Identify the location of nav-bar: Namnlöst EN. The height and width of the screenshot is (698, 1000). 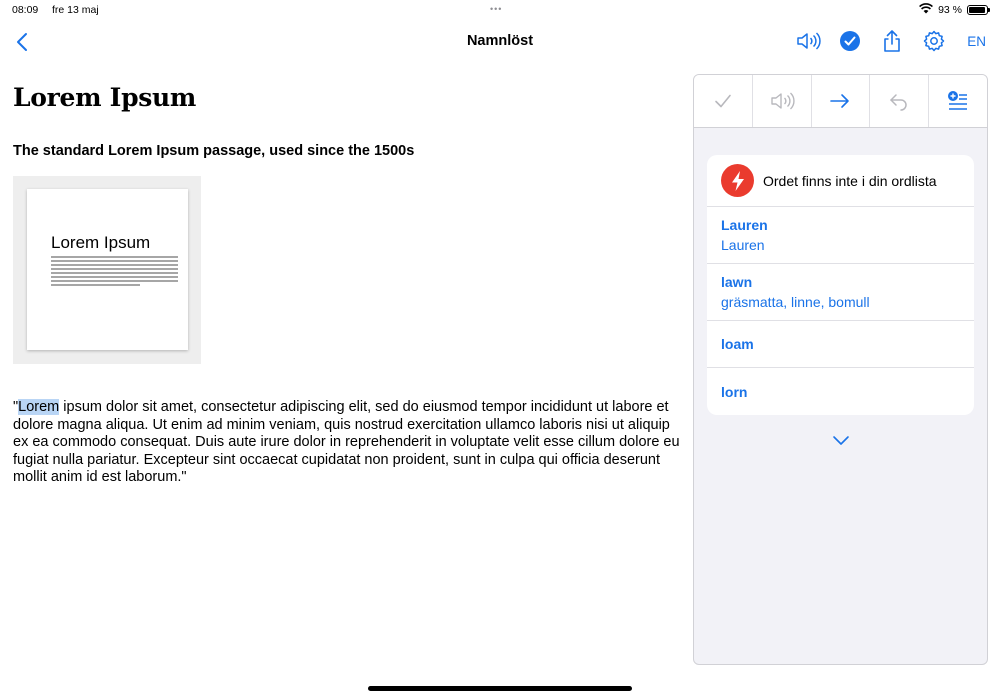
(500, 42).